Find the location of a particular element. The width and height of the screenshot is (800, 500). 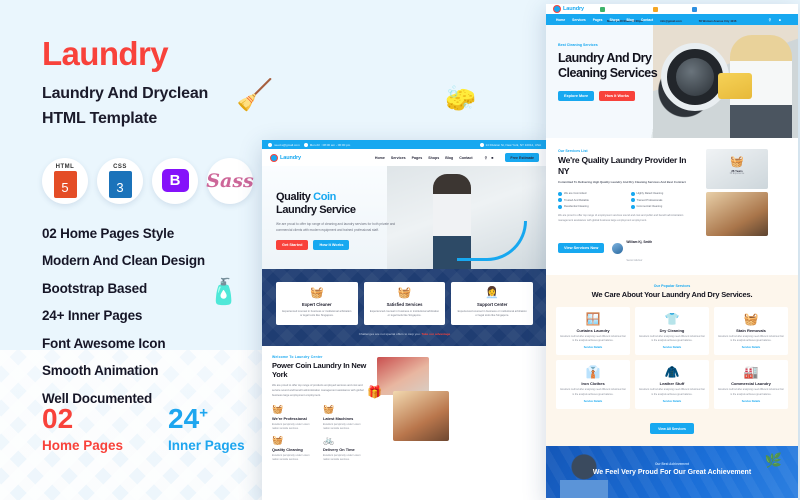

m1-menu-item-home: Home is located at coordinates (380, 158).